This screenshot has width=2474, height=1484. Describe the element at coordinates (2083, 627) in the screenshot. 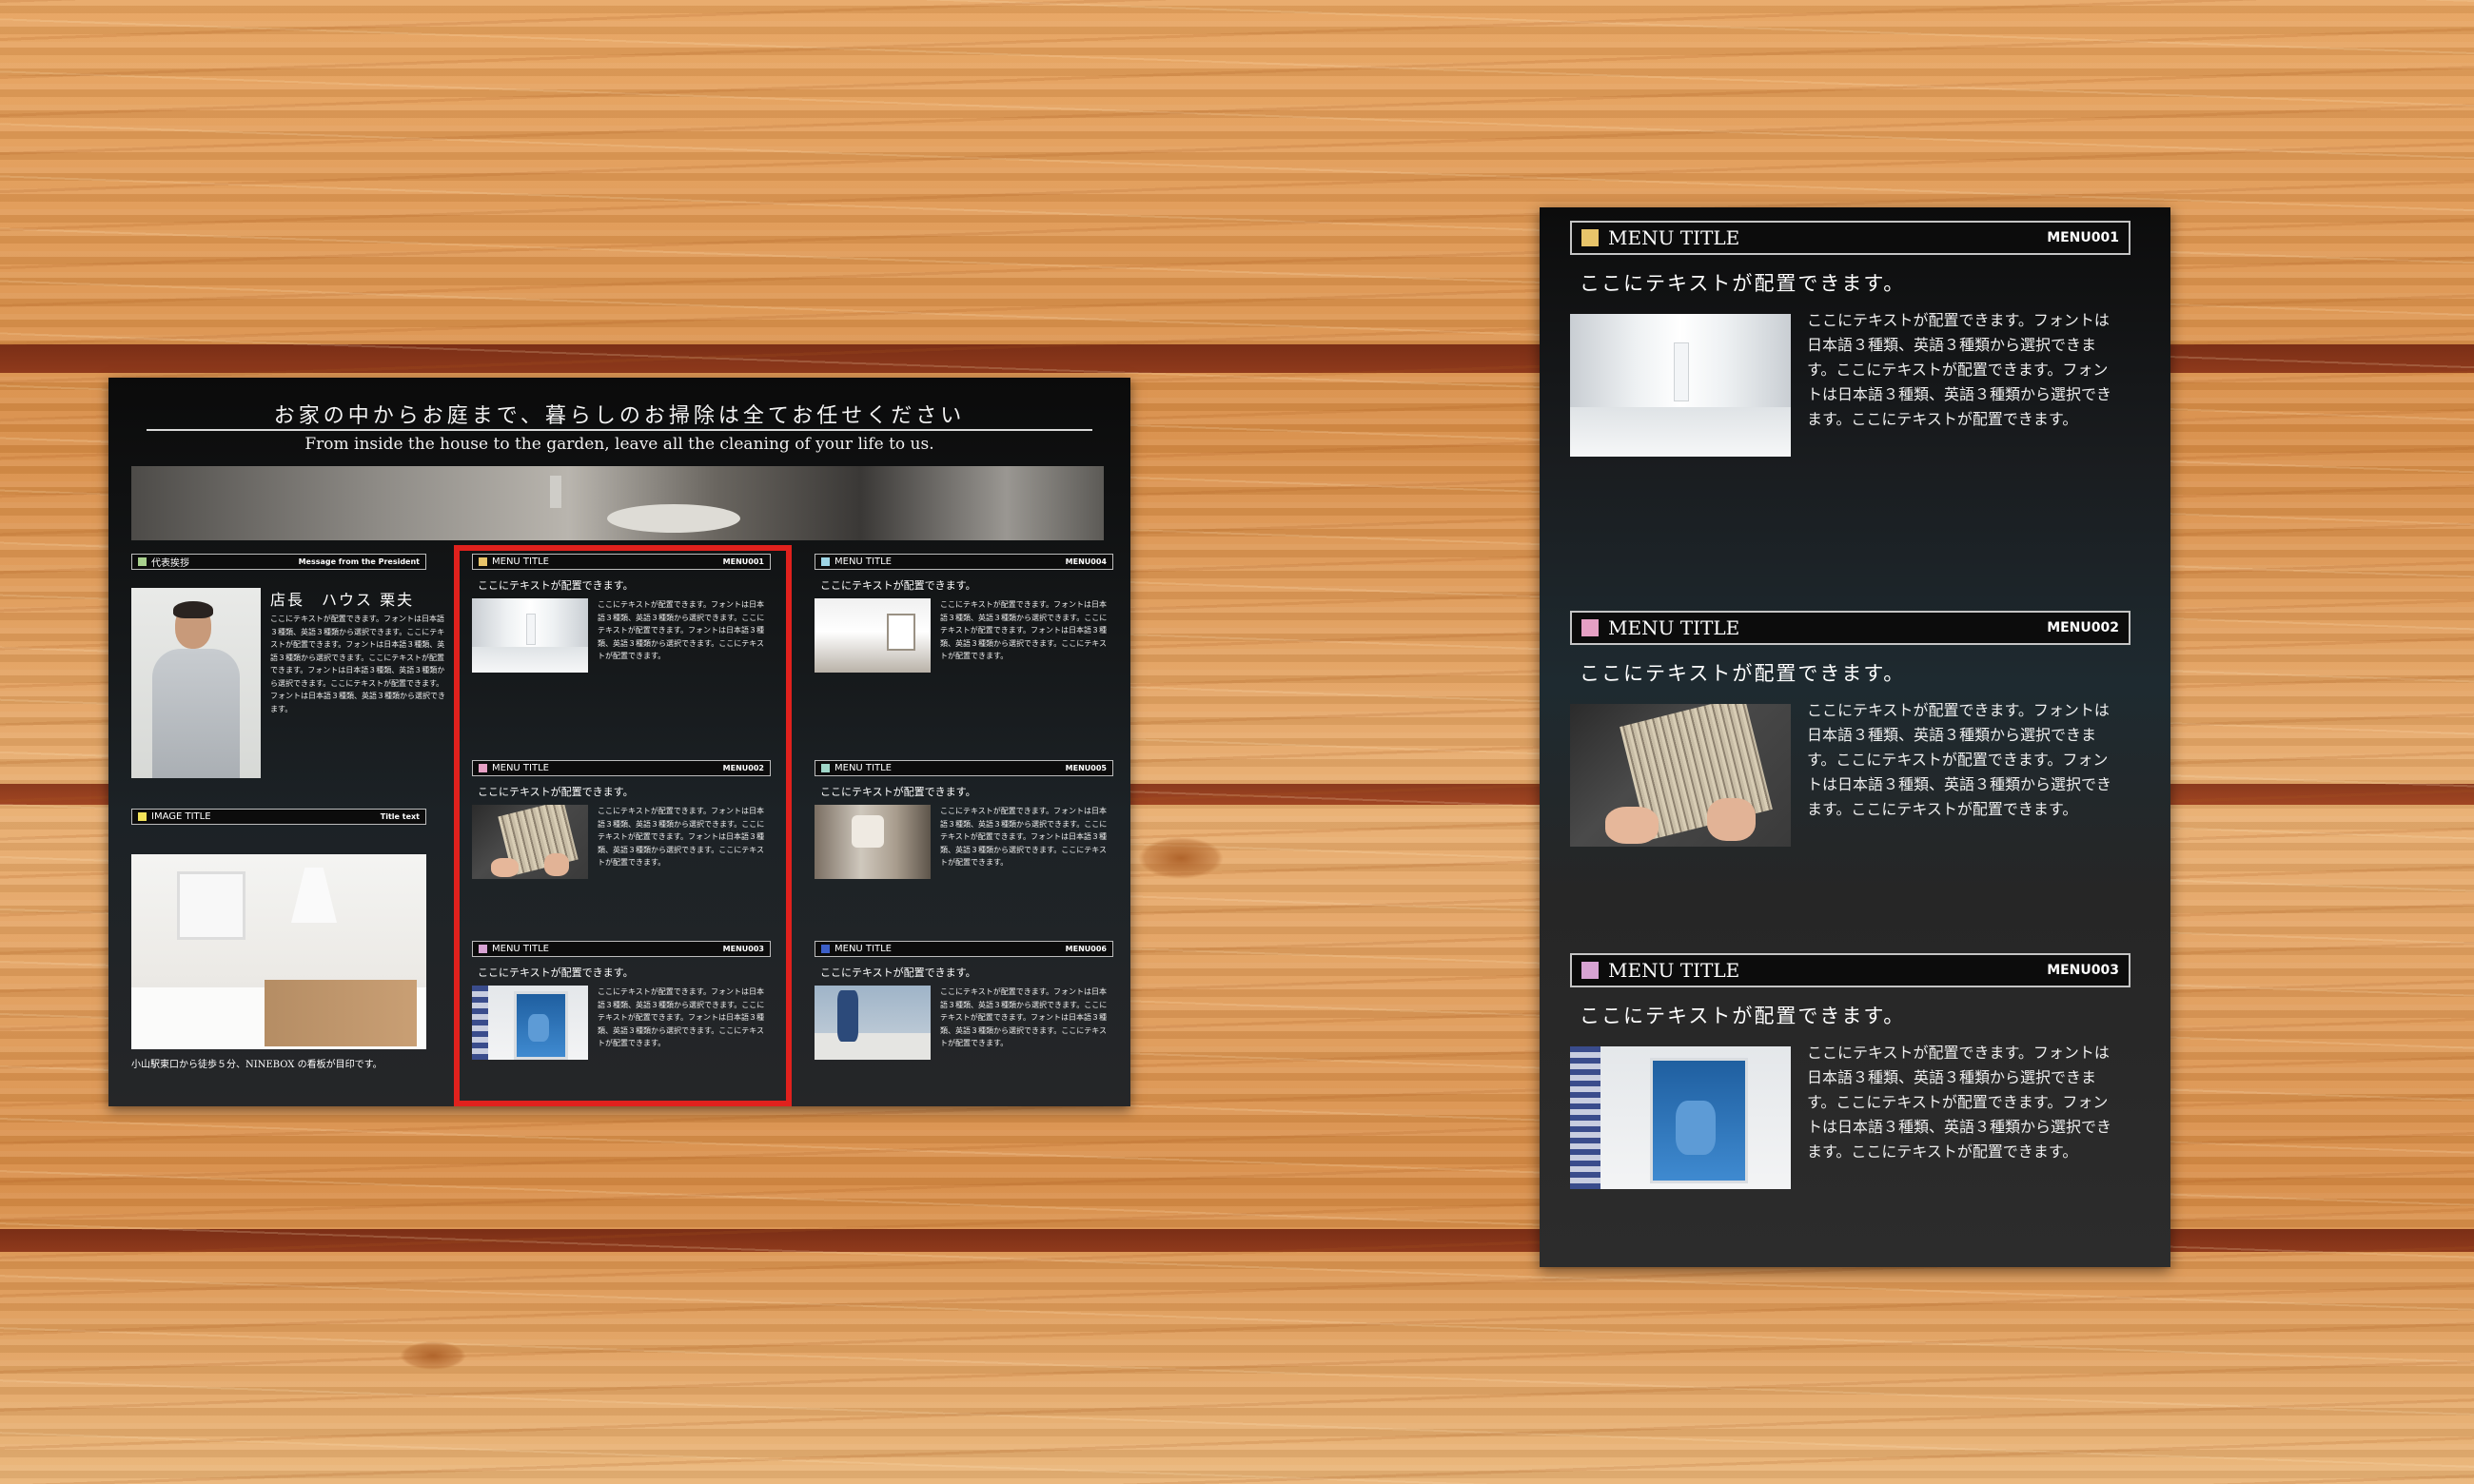

I see `menu-code: MENU002` at that location.